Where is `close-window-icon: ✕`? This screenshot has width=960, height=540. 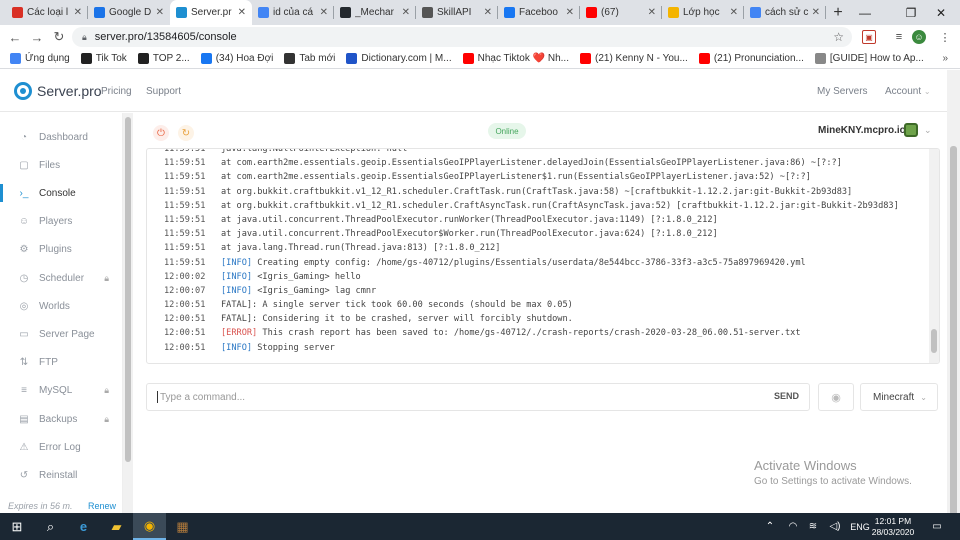
close-window-icon: ✕ is located at coordinates (941, 12).